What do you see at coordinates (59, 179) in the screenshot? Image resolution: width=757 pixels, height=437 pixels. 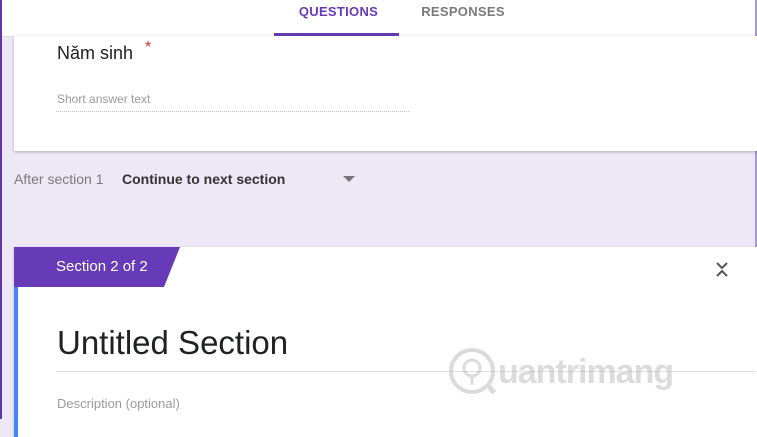 I see `after-section-label: After section 1` at bounding box center [59, 179].